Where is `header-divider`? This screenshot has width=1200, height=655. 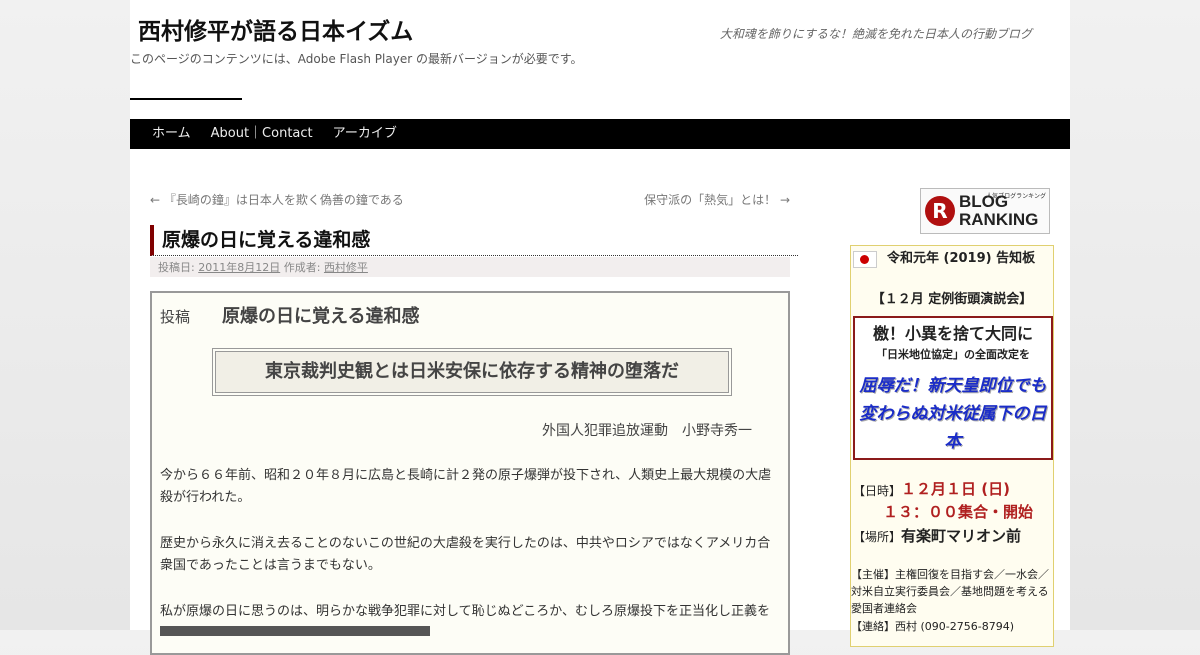 header-divider is located at coordinates (186, 99).